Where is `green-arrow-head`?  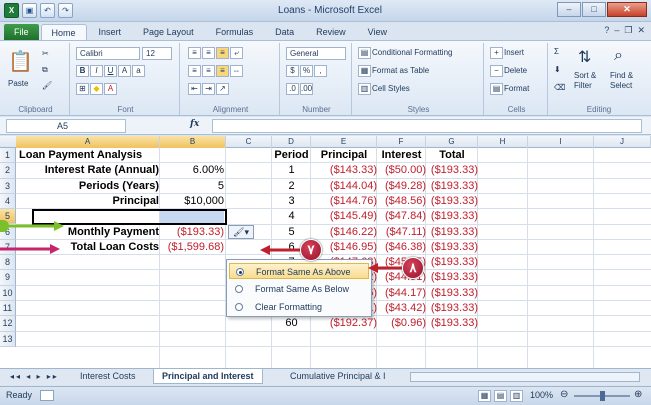
green-arrow-head is located at coordinates (59, 226).